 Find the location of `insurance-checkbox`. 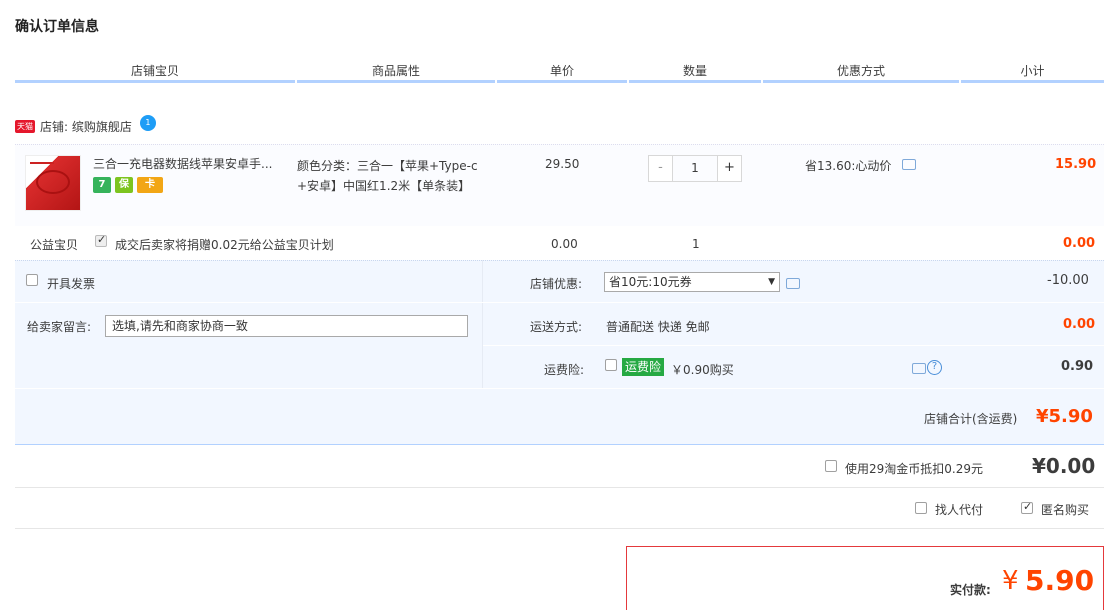

insurance-checkbox is located at coordinates (611, 365).